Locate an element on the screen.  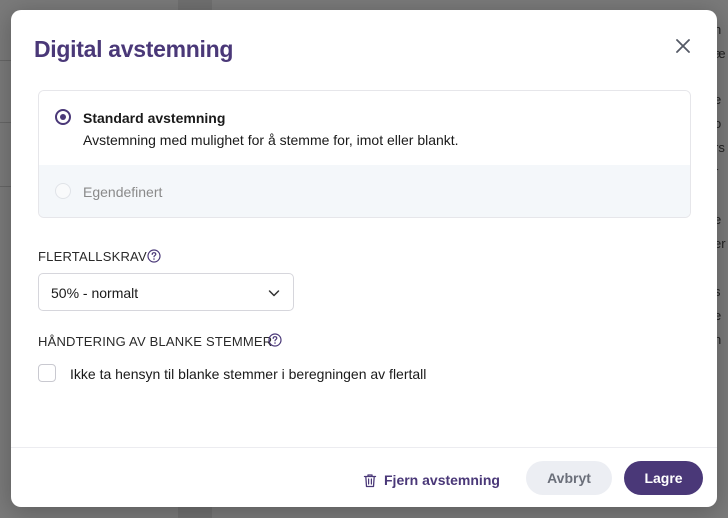
footer-divider is located at coordinates (364, 447).